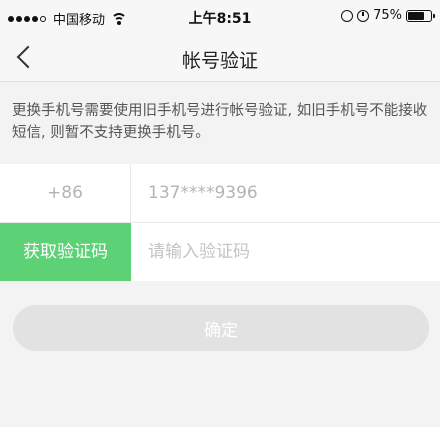 The height and width of the screenshot is (427, 440). What do you see at coordinates (221, 328) in the screenshot?
I see `confirm-button: 确定` at bounding box center [221, 328].